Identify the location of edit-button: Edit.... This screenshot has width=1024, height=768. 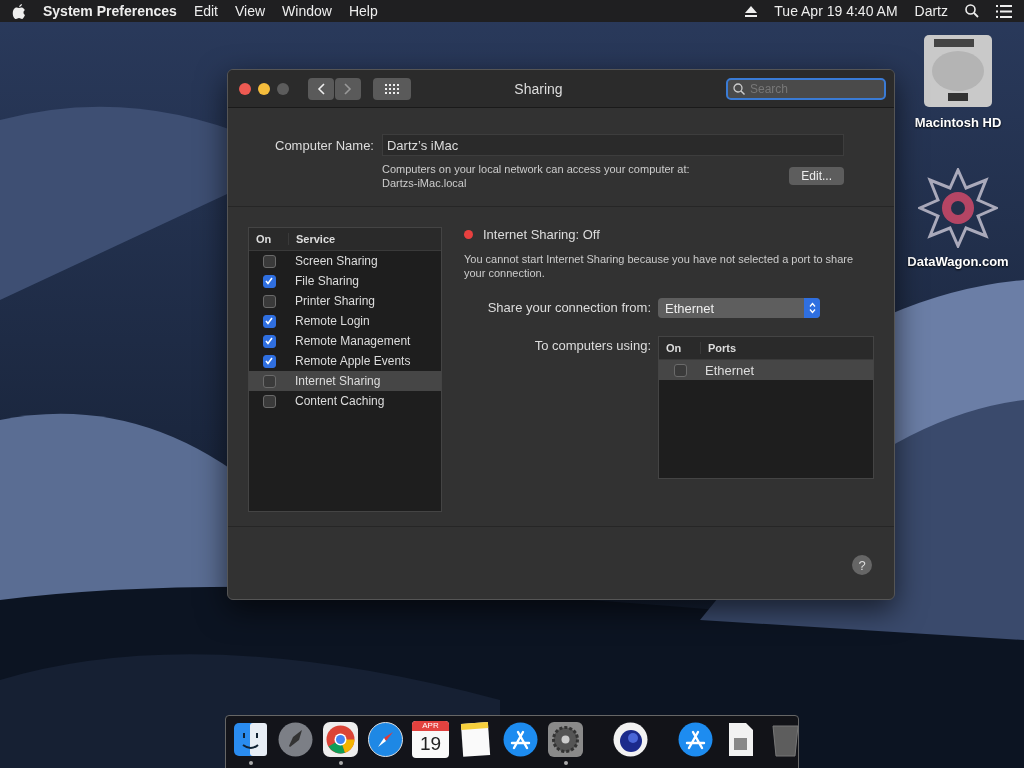
(816, 176).